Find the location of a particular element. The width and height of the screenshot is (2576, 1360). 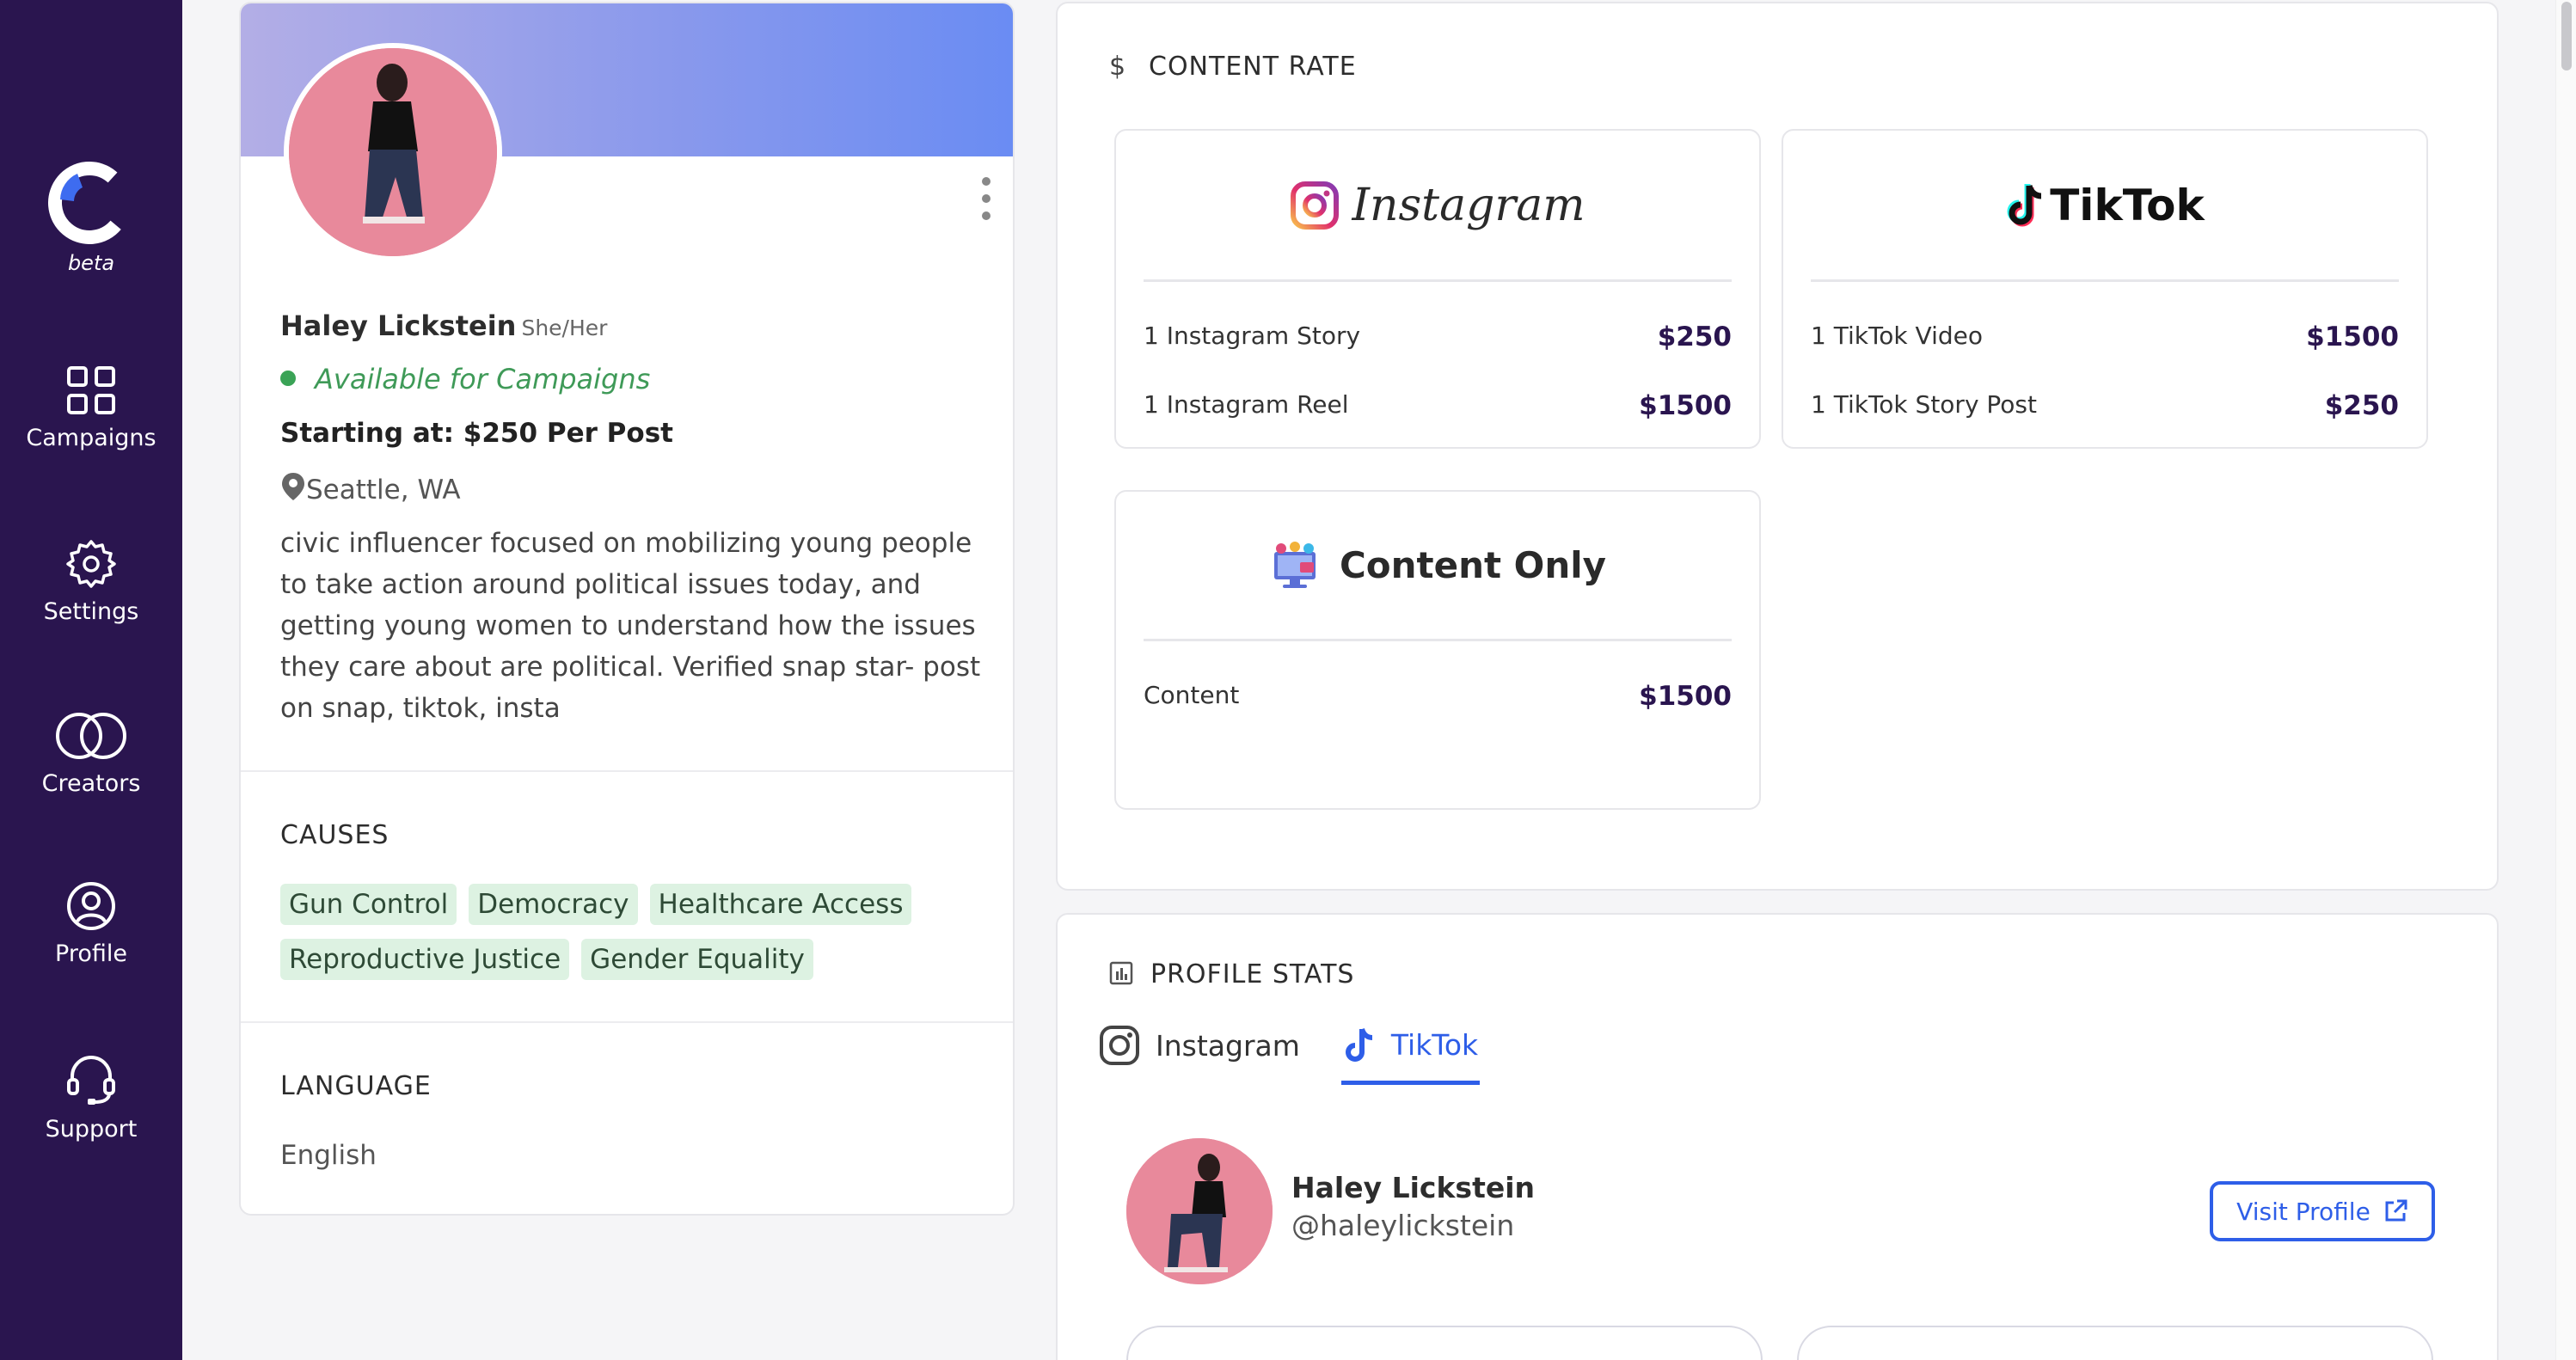

account-avatar is located at coordinates (1199, 1211).